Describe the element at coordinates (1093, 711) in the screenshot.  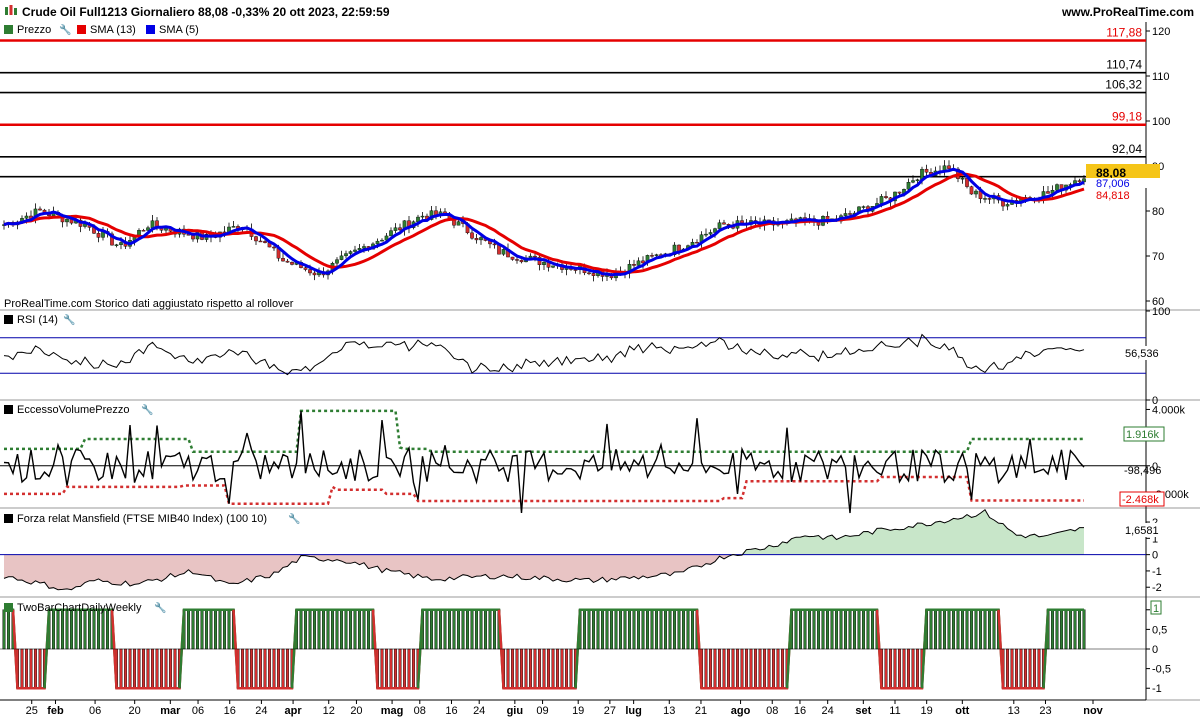
I see `x-tick-label: nov` at that location.